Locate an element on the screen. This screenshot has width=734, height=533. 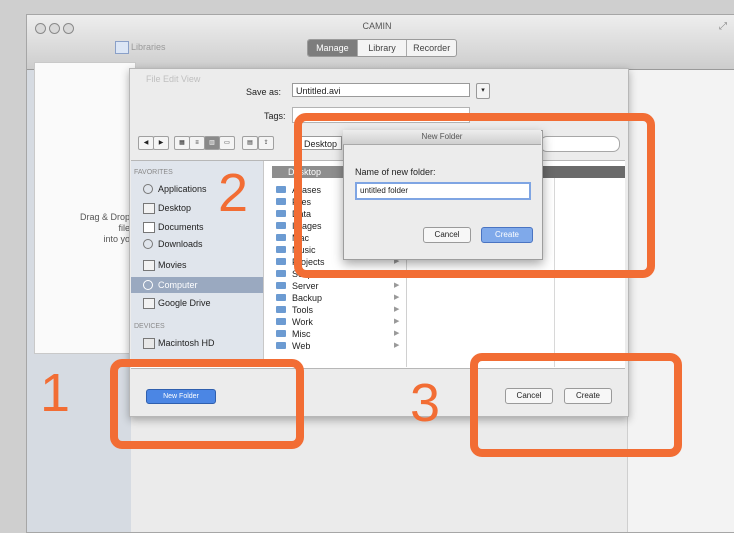
desktop-icon is located at coordinates (149, 208).